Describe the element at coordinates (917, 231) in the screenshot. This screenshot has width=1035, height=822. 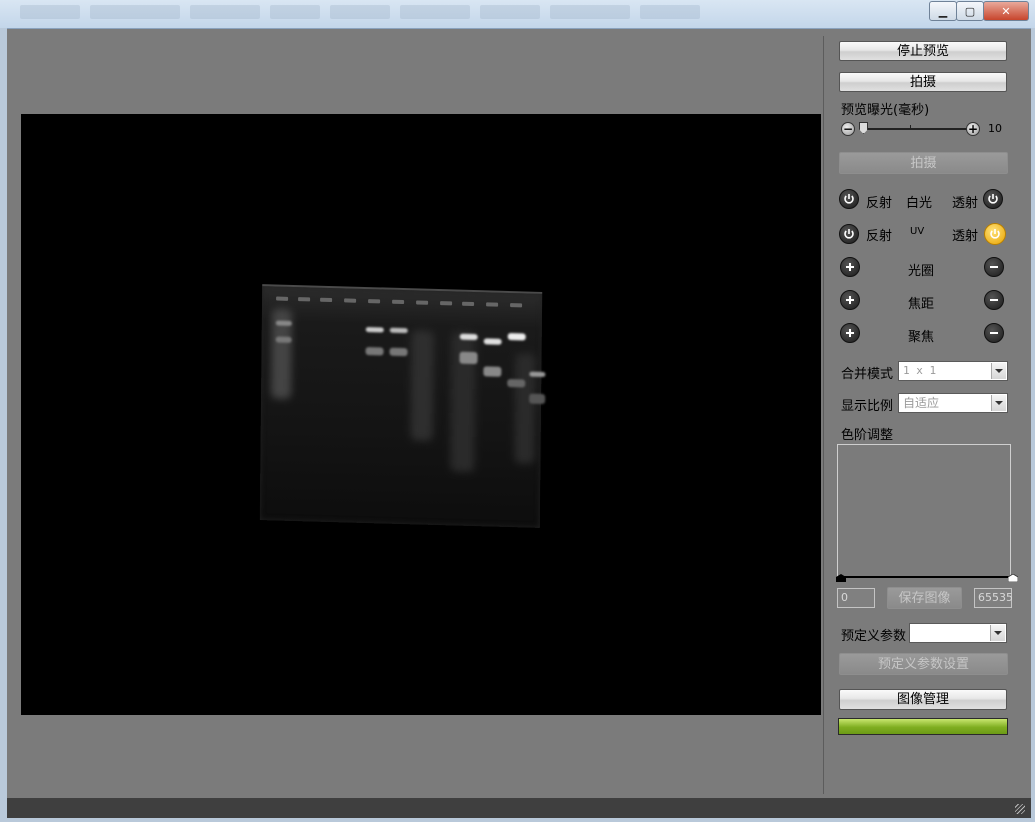
I see `uv-light-label: UV` at that location.